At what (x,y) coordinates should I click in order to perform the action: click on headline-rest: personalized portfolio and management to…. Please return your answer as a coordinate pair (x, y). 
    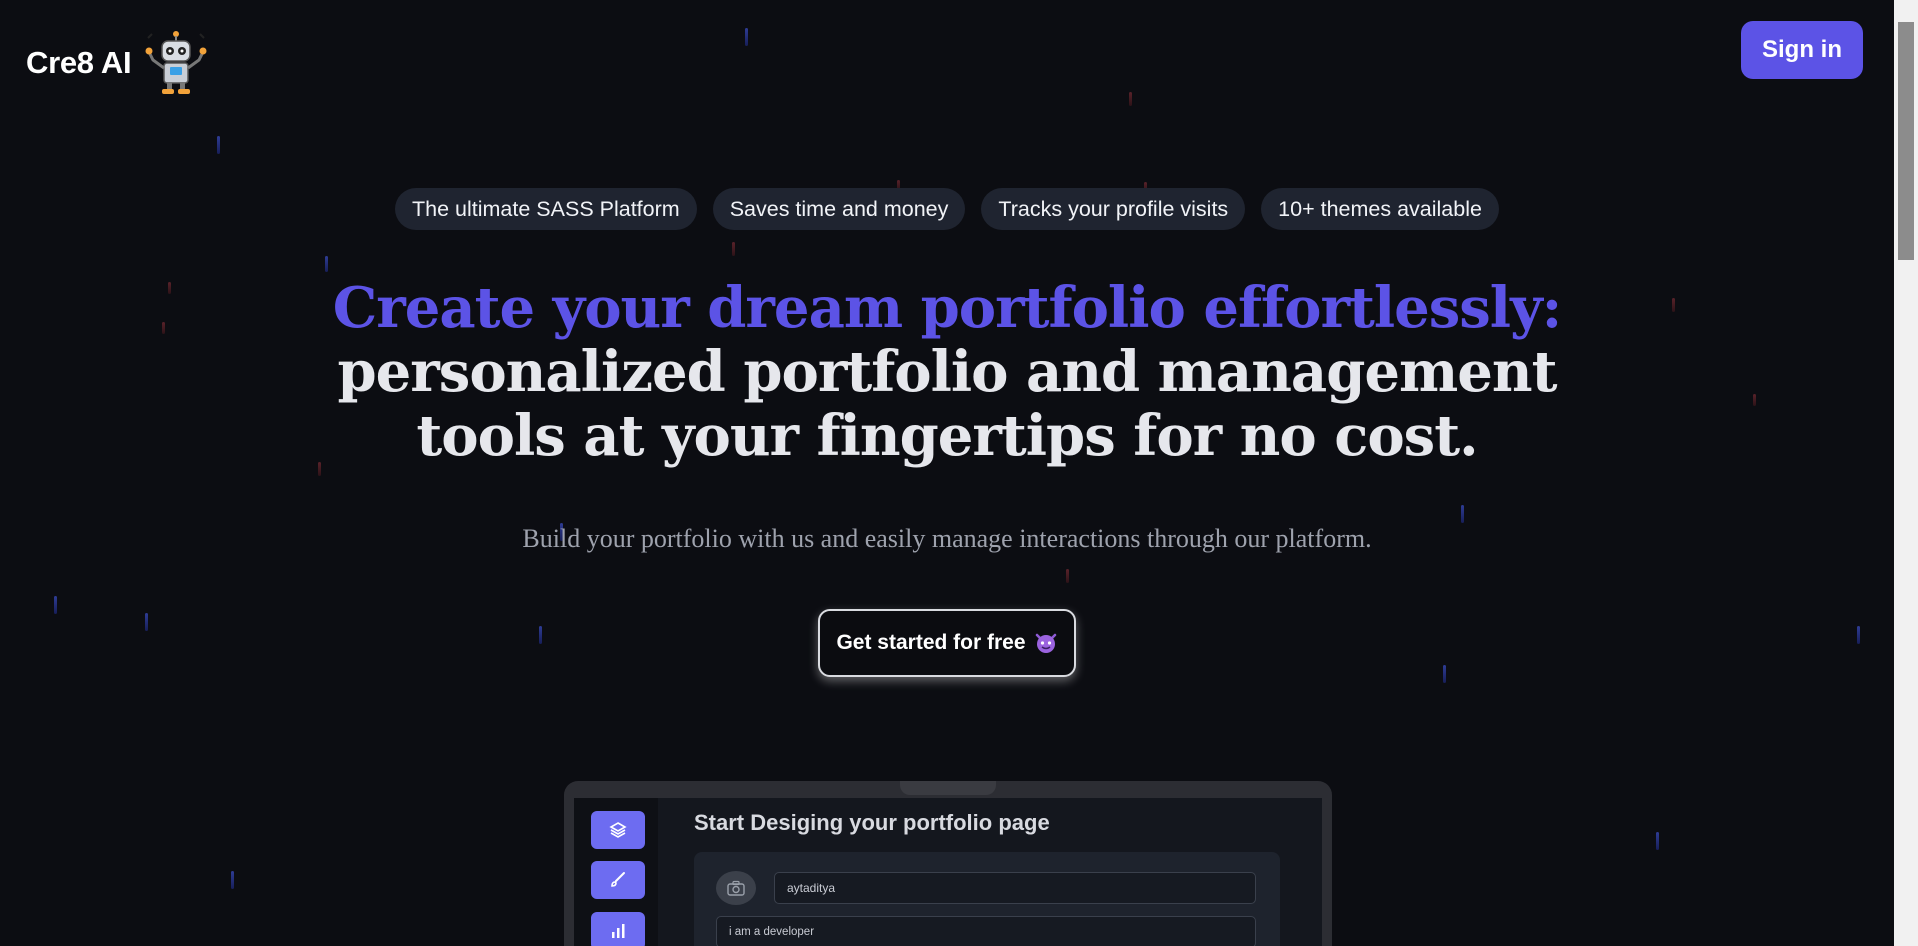
    Looking at the image, I should click on (947, 404).